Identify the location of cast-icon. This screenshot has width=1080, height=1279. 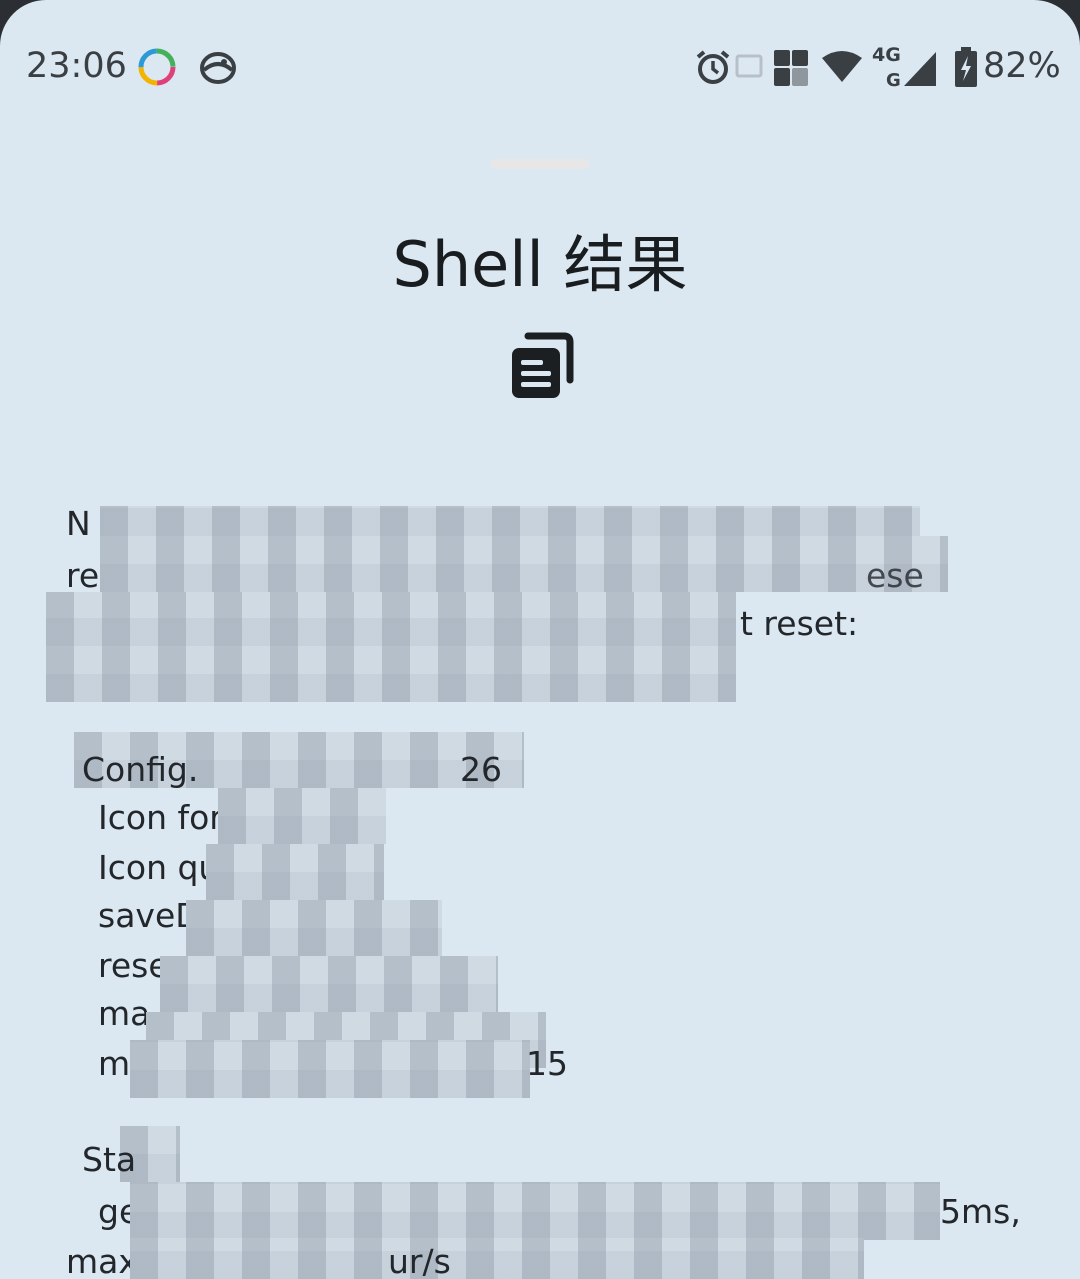
(749, 66).